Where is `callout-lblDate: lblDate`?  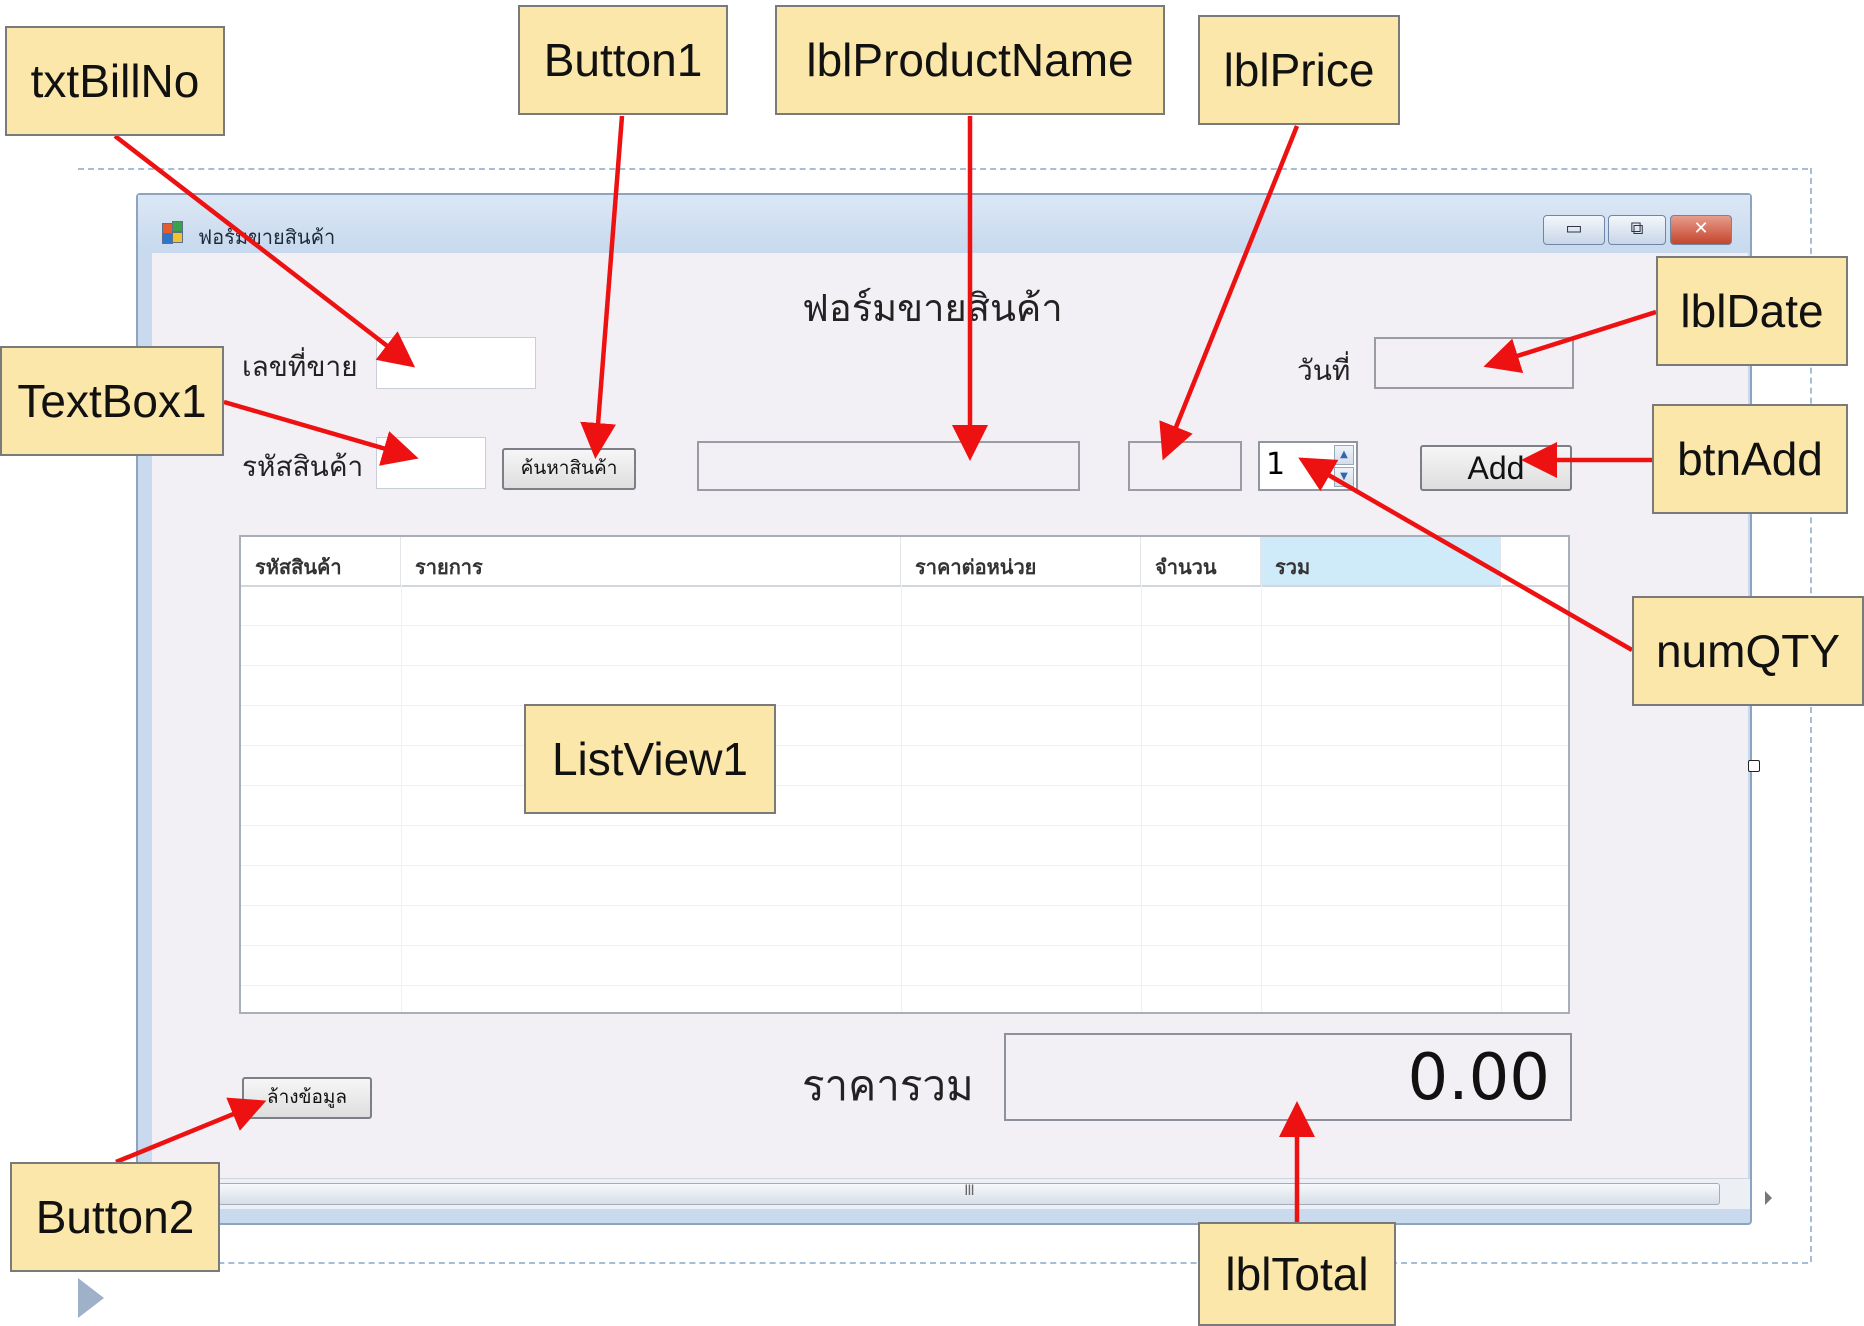
callout-lblDate: lblDate is located at coordinates (1752, 311).